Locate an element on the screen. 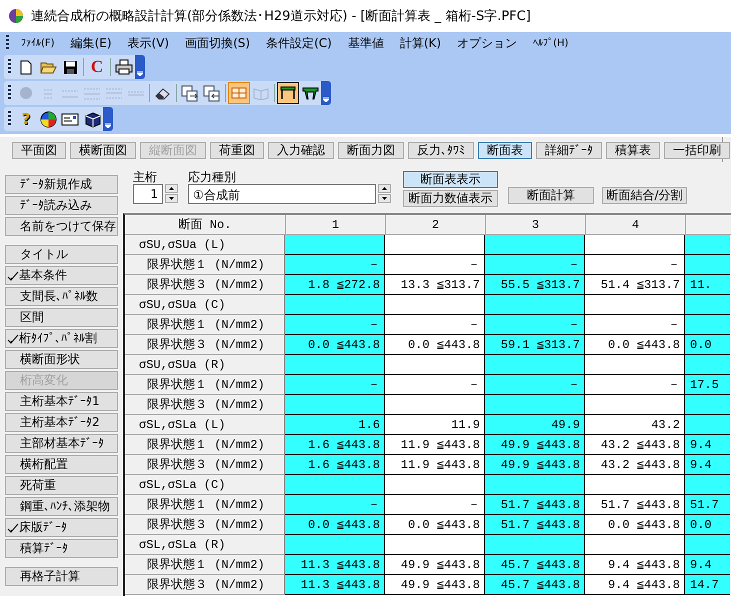  printer-icon is located at coordinates (124, 67).